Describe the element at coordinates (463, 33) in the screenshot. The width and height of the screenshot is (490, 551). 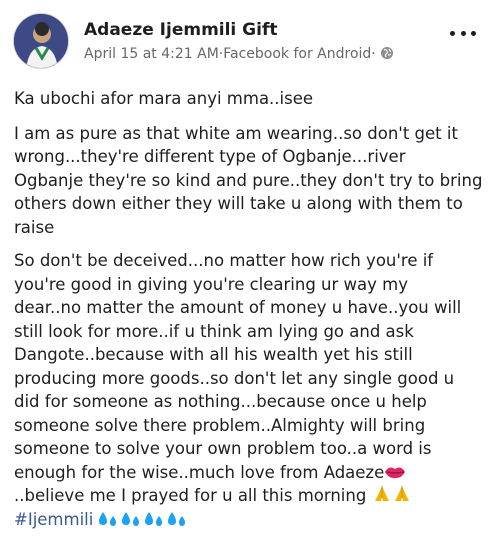
I see `more-options-icon` at that location.